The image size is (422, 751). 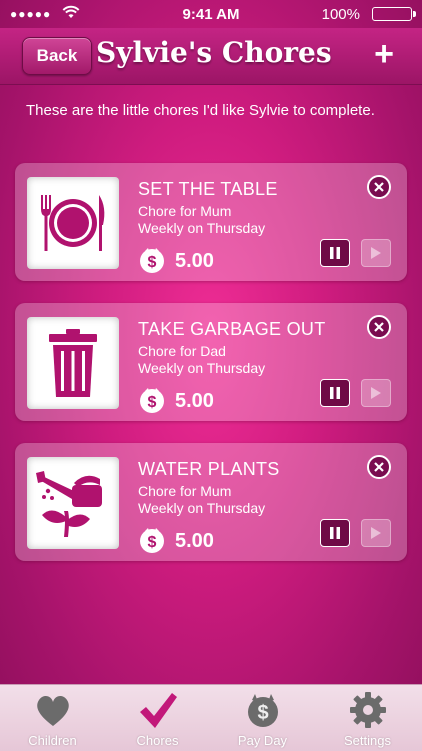 I want to click on heart-icon, so click(x=53, y=711).